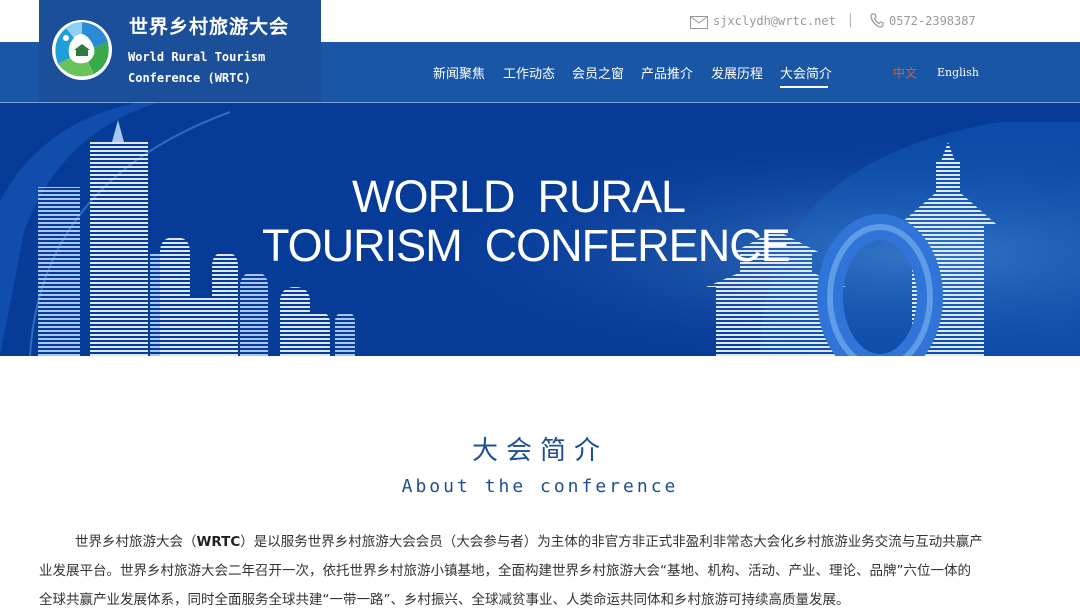  I want to click on logo-title-cn: 世界乡村旅游大会, so click(209, 27).